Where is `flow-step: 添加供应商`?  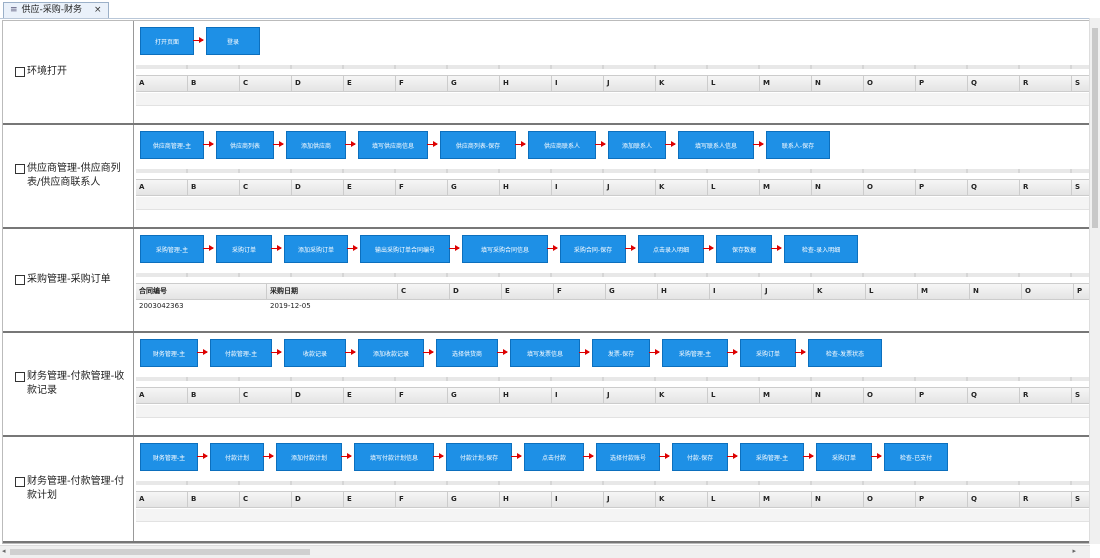
flow-step: 添加供应商 is located at coordinates (316, 145).